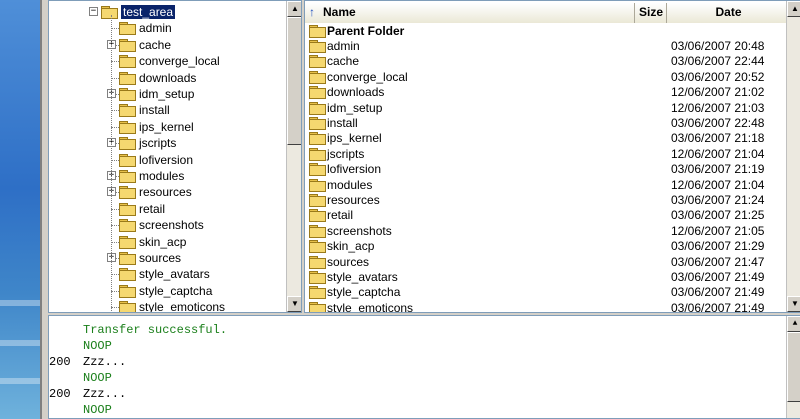 This screenshot has height=419, width=800. I want to click on file-row: retail 03/06/2007 21:25, so click(546, 215).